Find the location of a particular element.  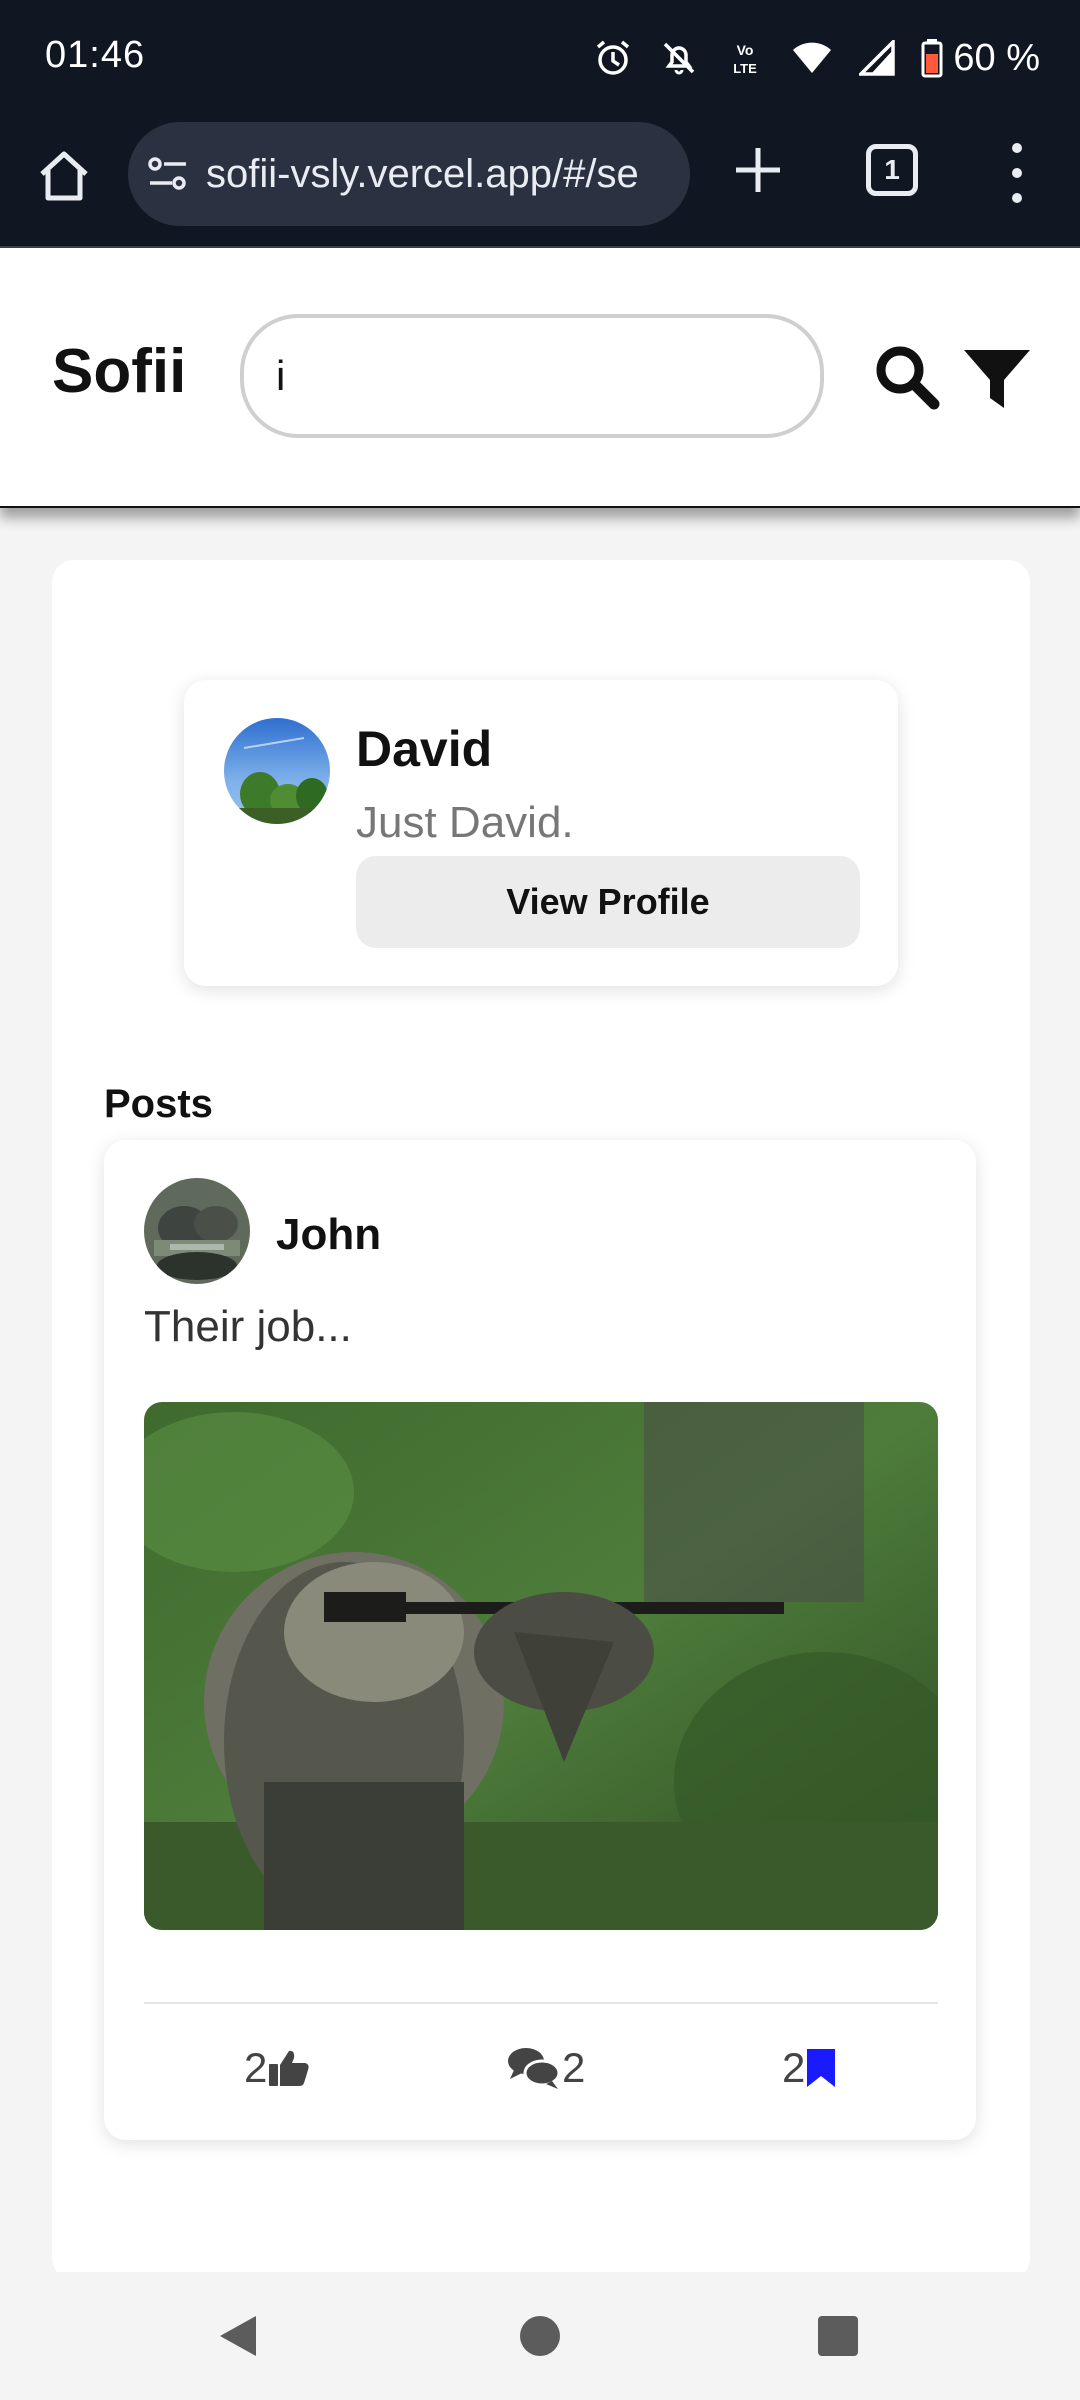

thumbs-up-icon is located at coordinates (289, 2068).